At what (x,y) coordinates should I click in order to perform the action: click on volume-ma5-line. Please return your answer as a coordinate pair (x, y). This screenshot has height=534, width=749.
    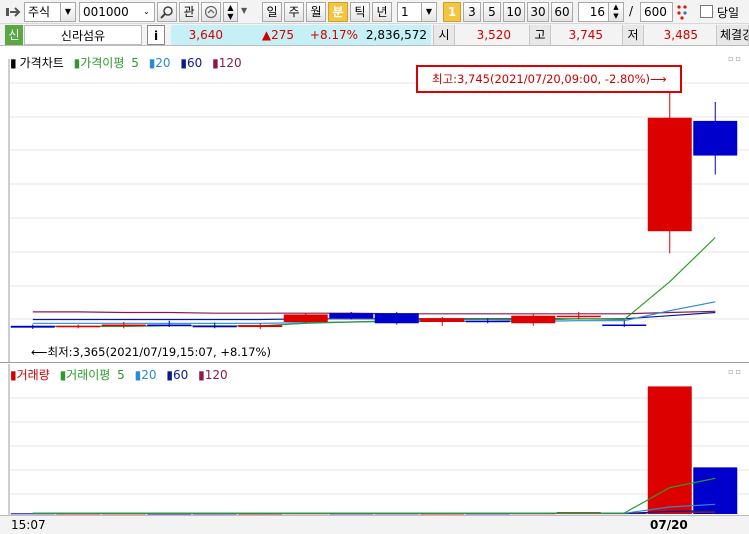
    Looking at the image, I should click on (374, 496).